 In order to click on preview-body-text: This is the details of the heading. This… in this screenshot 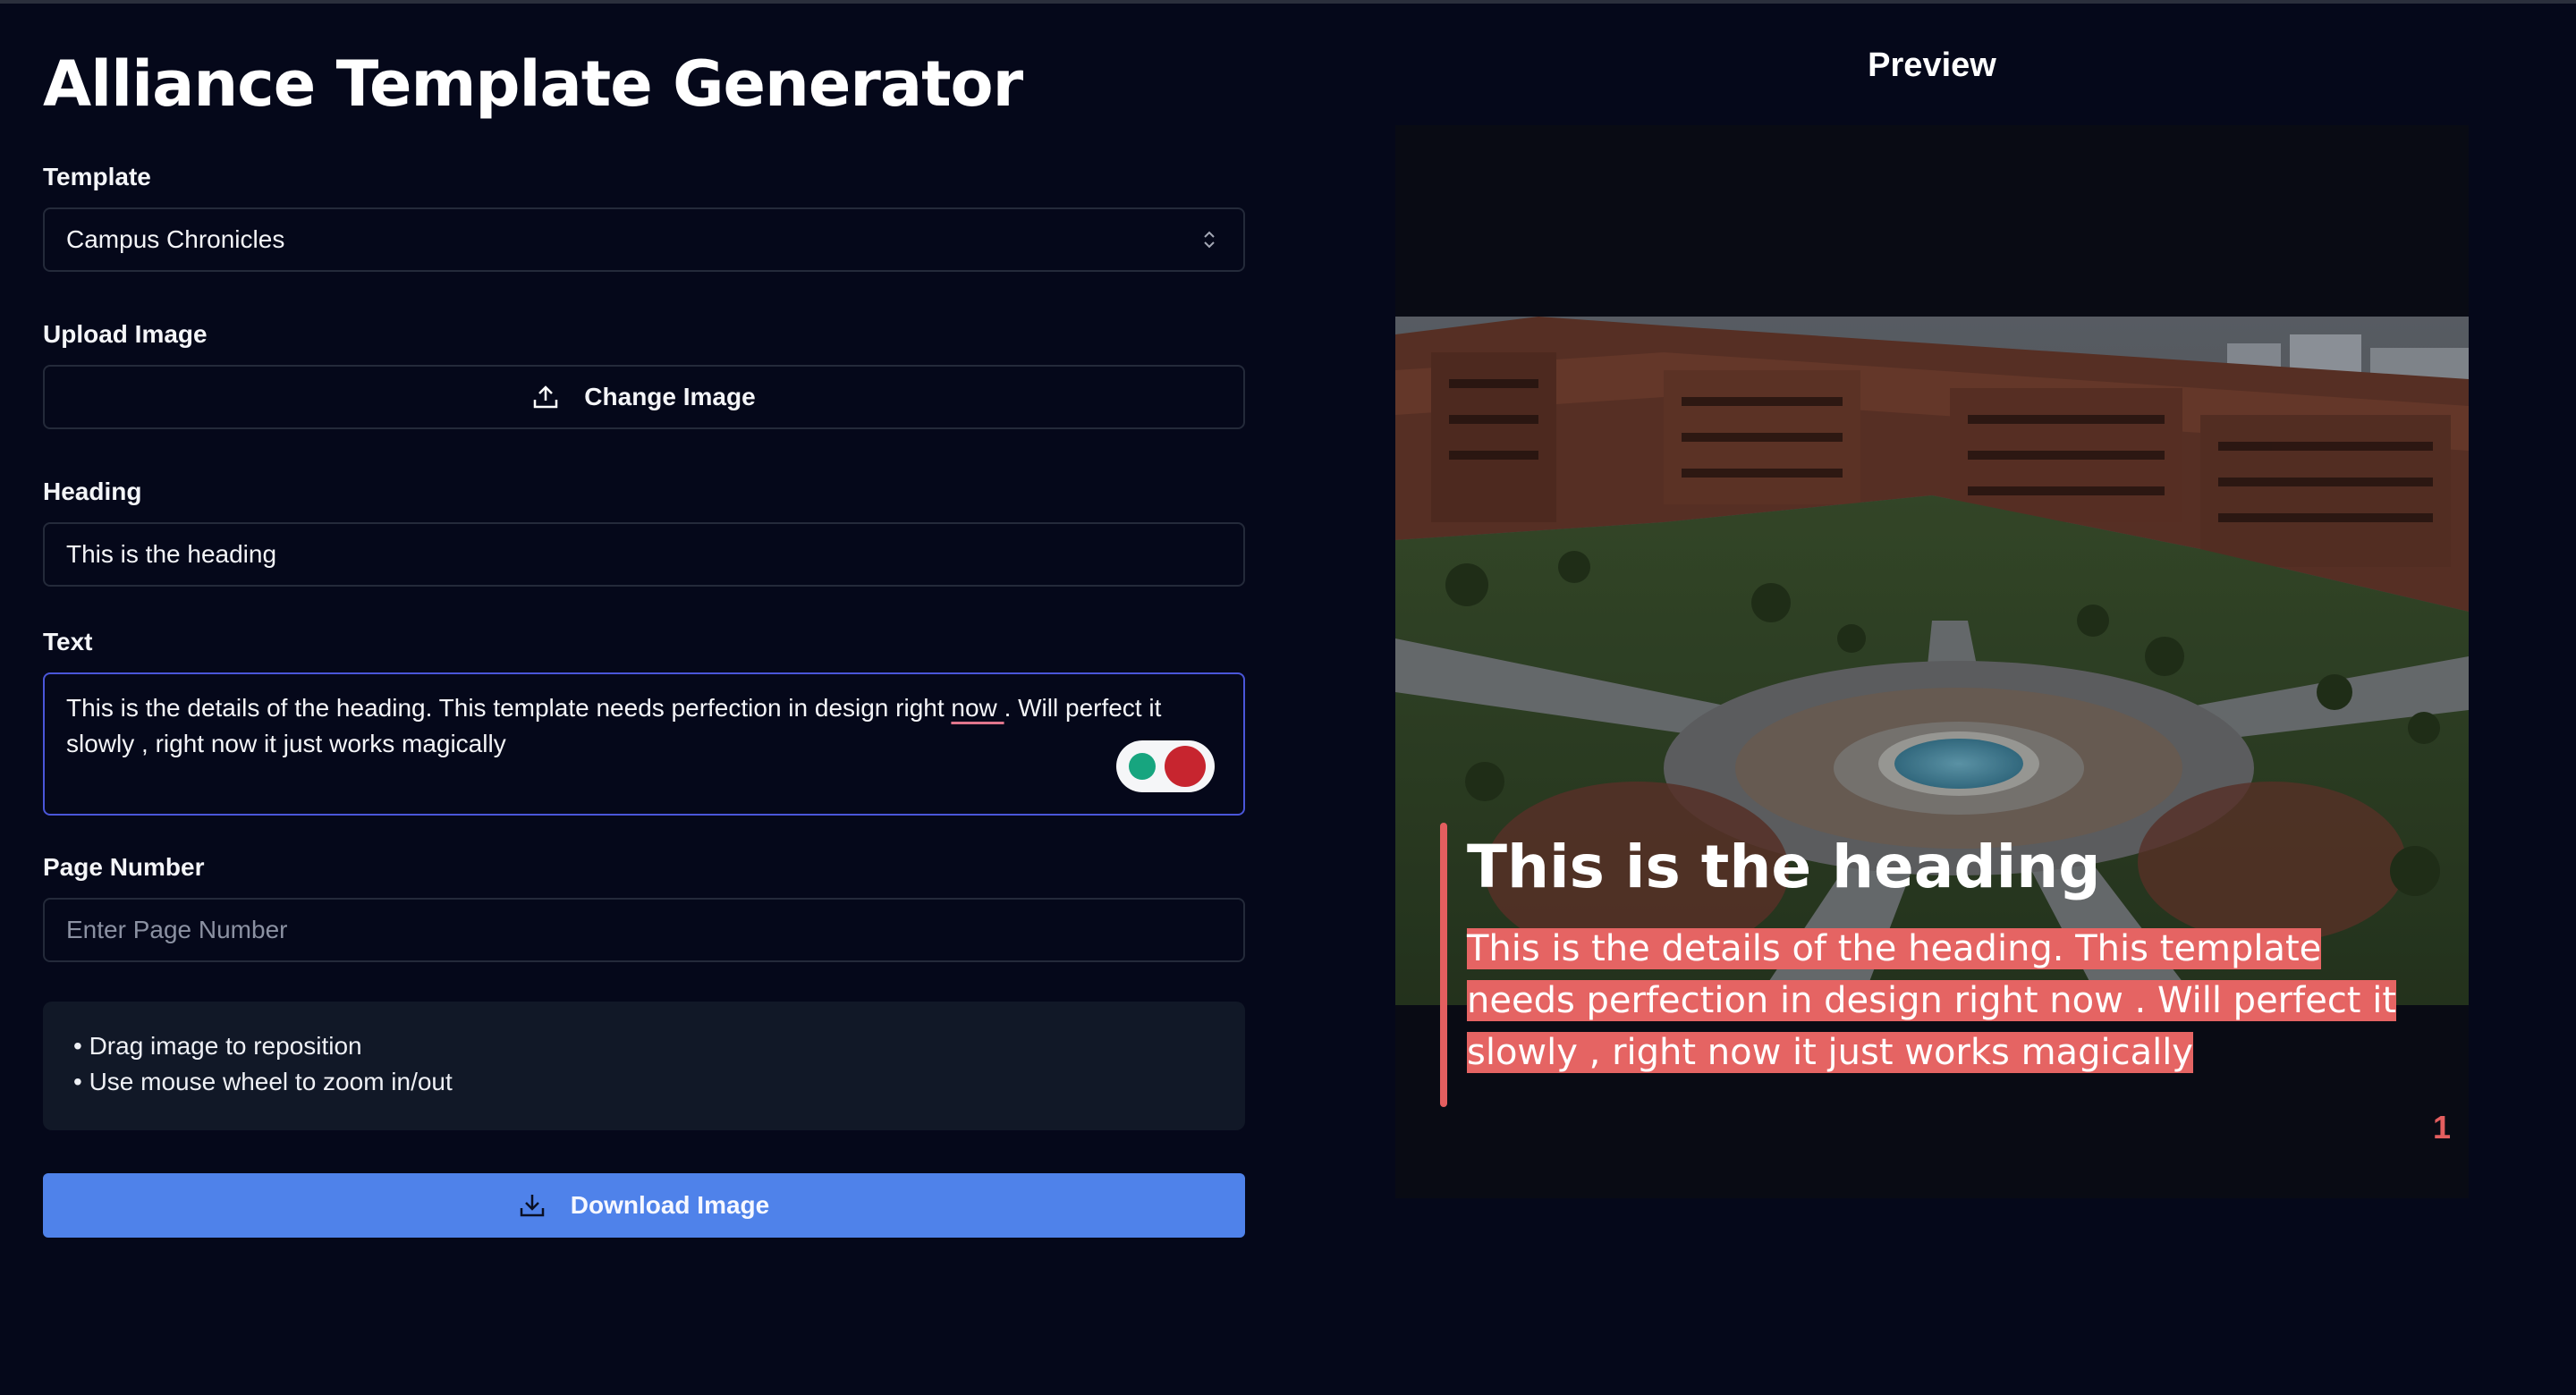, I will do `click(1941, 1000)`.